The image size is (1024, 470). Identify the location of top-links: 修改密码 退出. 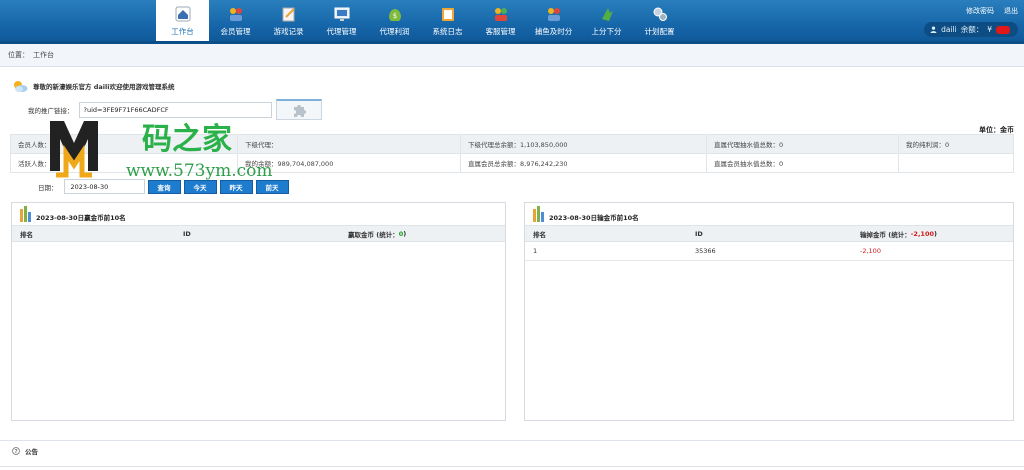
(992, 11).